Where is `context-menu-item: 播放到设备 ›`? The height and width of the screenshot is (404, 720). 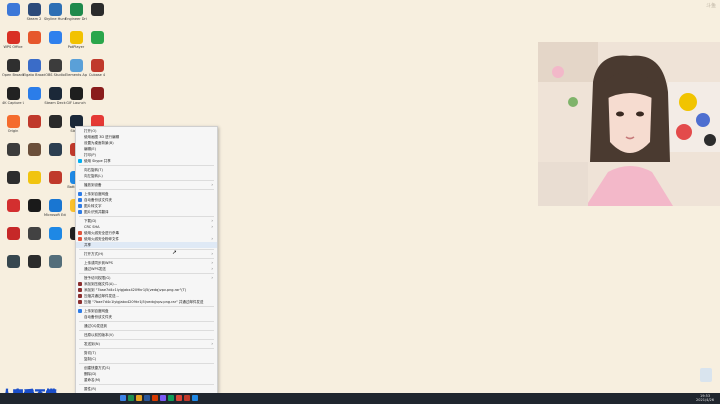
context-menu-item: 播放到设备 › is located at coordinates (146, 185).